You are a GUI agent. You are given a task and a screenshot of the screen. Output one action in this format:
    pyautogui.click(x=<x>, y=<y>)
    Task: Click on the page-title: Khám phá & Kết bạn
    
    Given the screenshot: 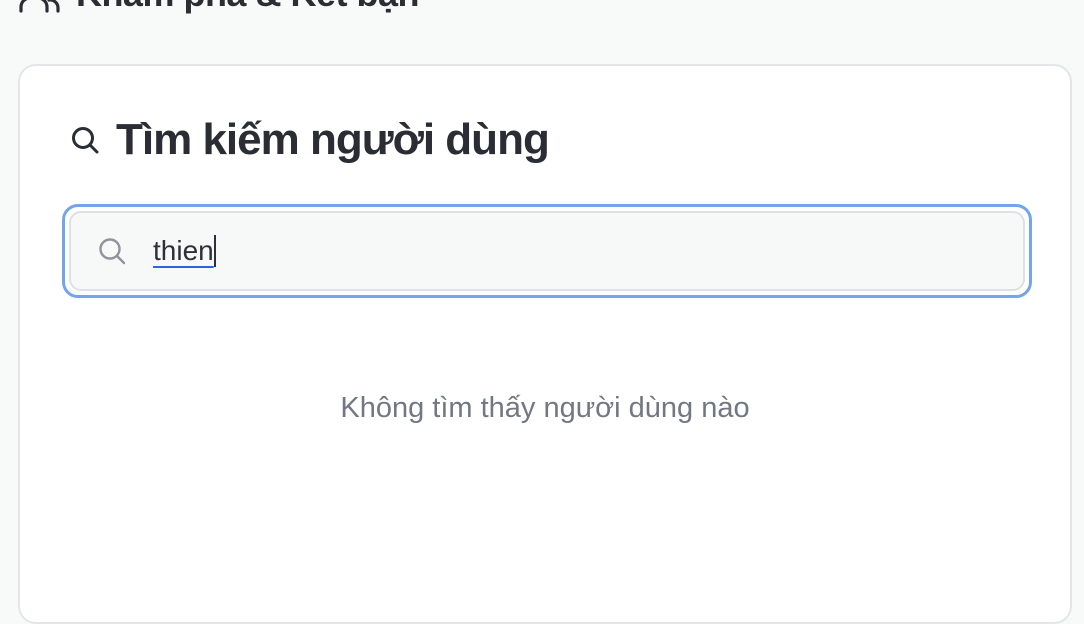 What is the action you would take?
    pyautogui.click(x=248, y=7)
    